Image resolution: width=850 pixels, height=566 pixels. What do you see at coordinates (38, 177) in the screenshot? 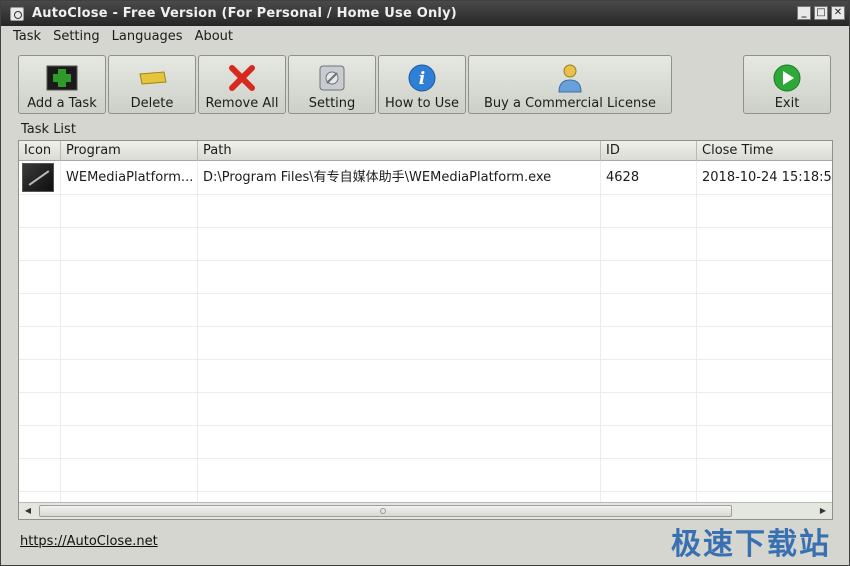
I see `program-icon` at bounding box center [38, 177].